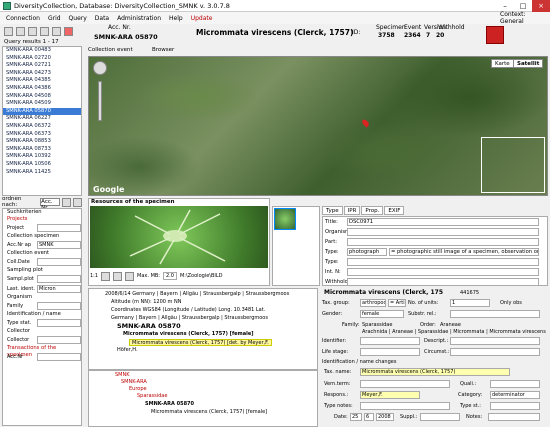 The height and width of the screenshot is (427, 550). Describe the element at coordinates (42, 74) in the screenshot. I see `list-item: SMNK-ARA 04273` at that location.